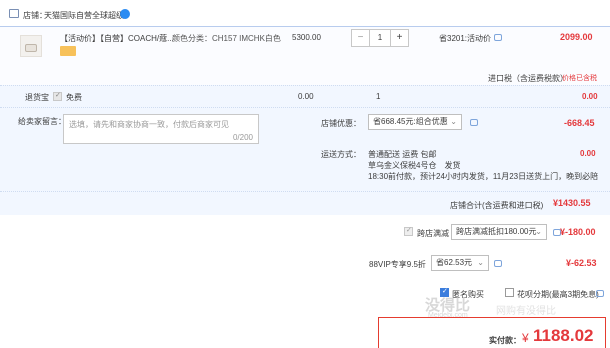  What do you see at coordinates (576, 37) in the screenshot?
I see `item-subtotal: 2099.00` at bounding box center [576, 37].